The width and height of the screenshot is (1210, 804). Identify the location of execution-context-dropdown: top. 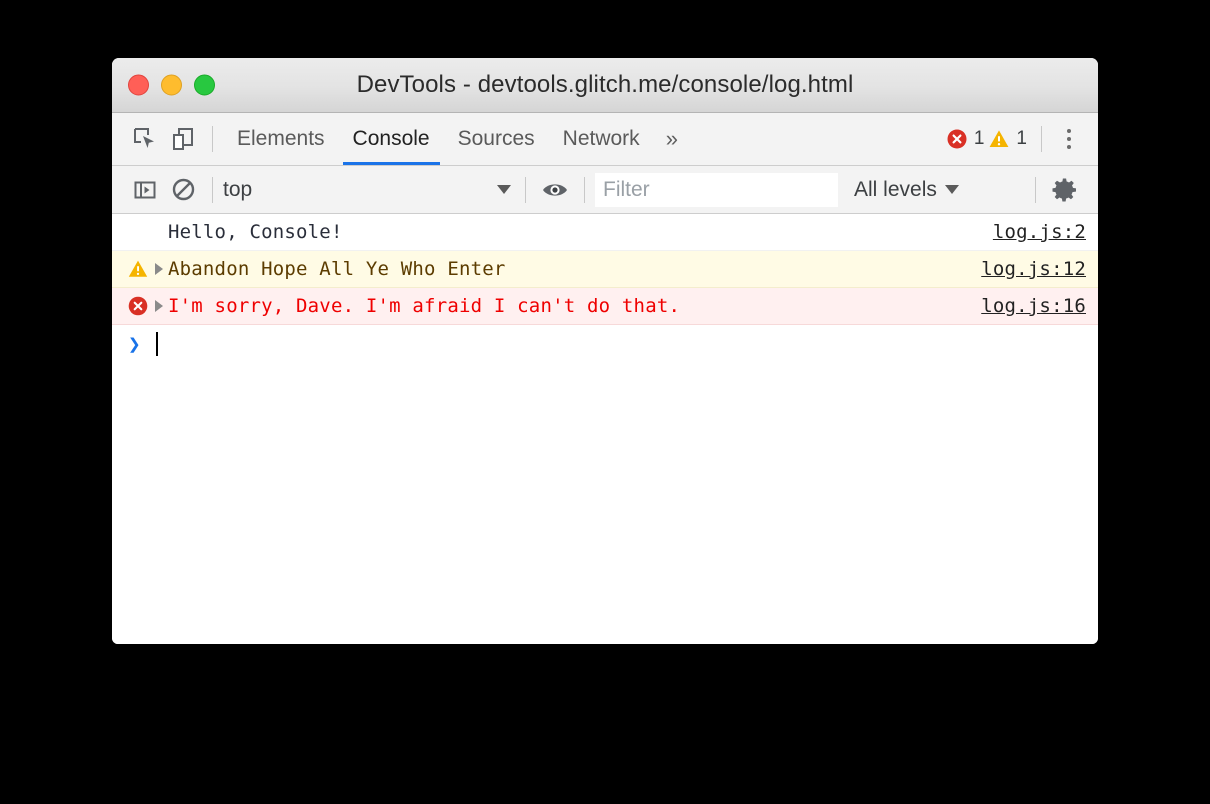
(369, 190).